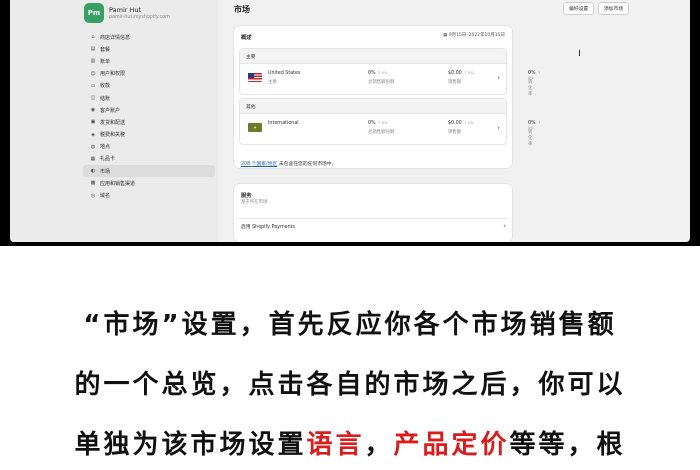  Describe the element at coordinates (149, 183) in the screenshot. I see `sidebar-item-apps: ▩ 应用和销售渠道` at that location.